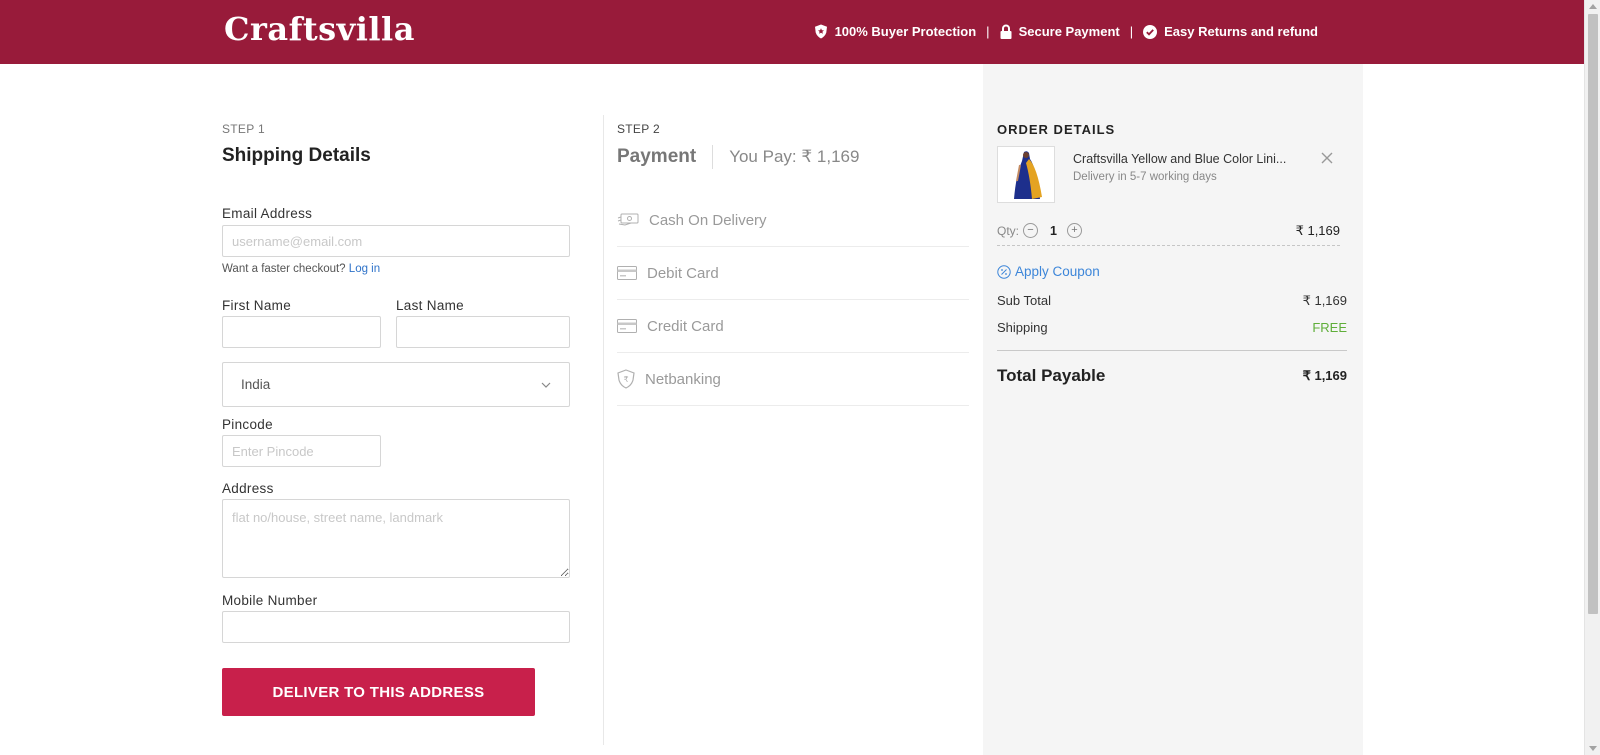 The image size is (1600, 755). Describe the element at coordinates (793, 220) in the screenshot. I see `payment-method-cod: Cash On Delivery` at that location.